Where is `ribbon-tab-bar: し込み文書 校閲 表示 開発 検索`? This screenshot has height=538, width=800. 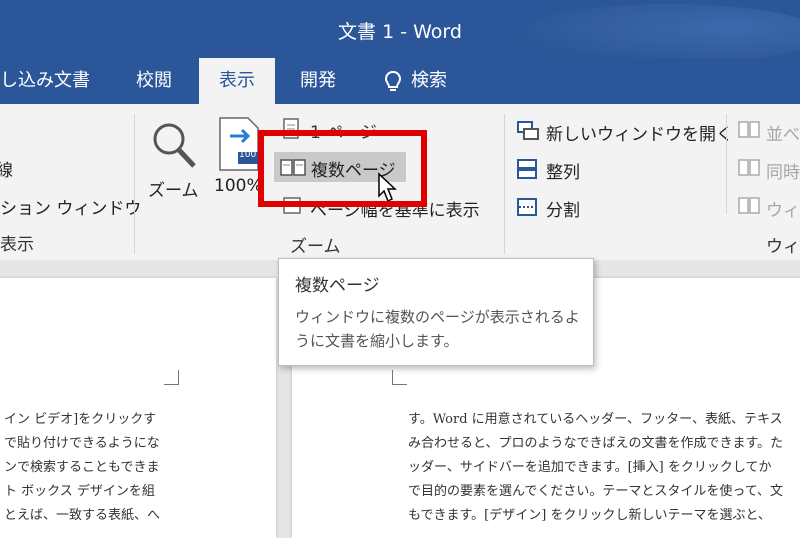 ribbon-tab-bar: し込み文書 校閲 表示 開発 検索 is located at coordinates (400, 82).